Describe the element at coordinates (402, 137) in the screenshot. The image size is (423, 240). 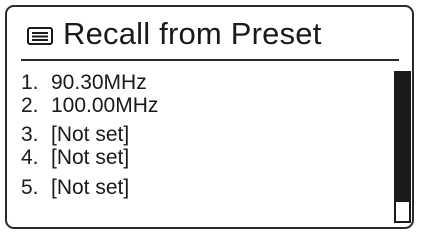
I see `scrollbar-thumb` at that location.